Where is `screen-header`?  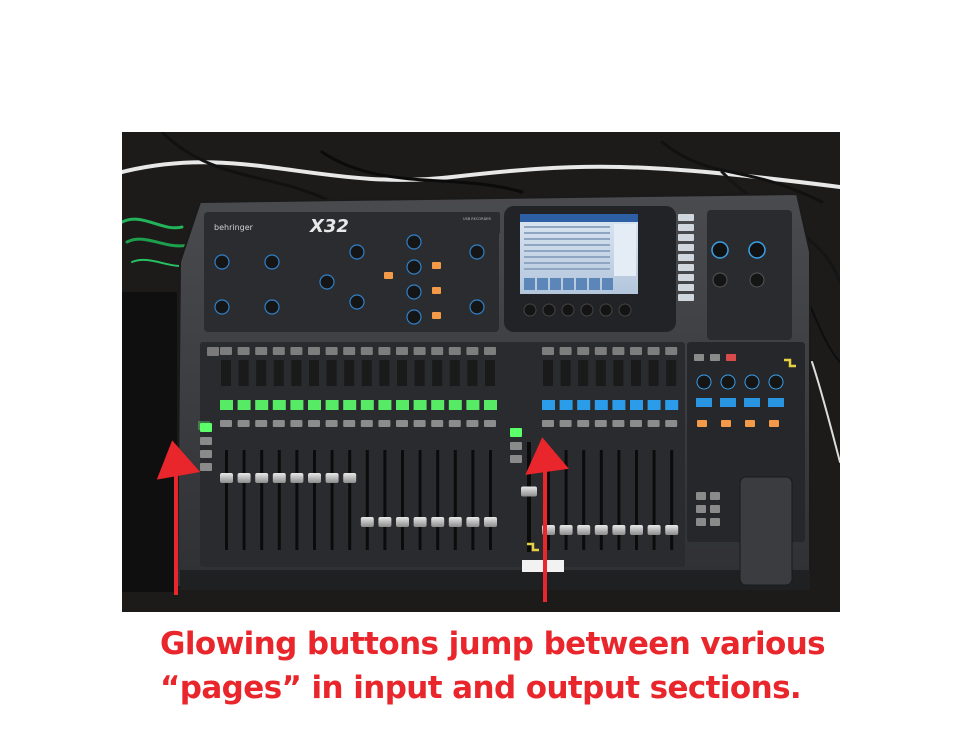
screen-header is located at coordinates (579, 218).